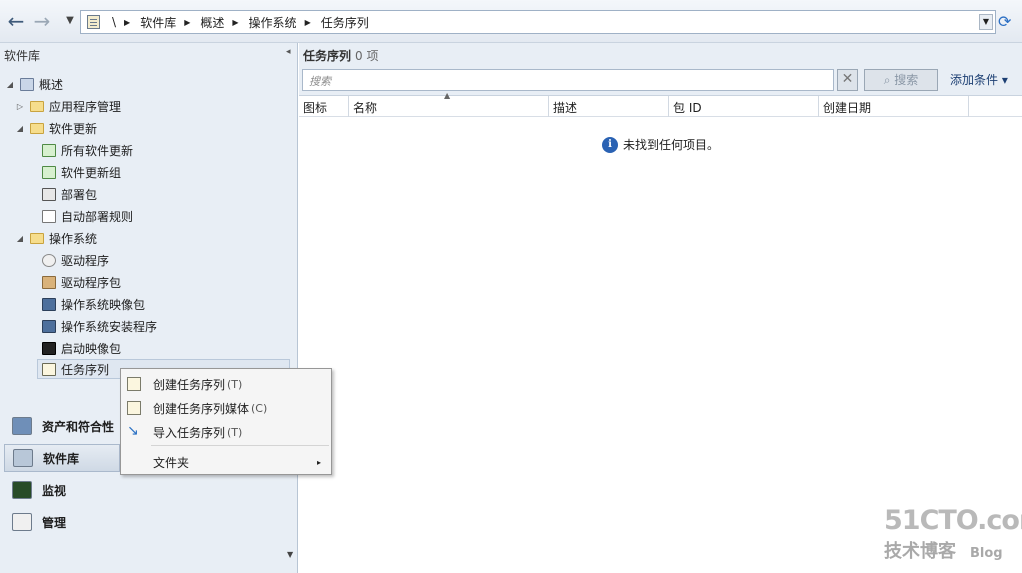 This screenshot has height=573, width=1022. I want to click on menu-item-create-task-sequence: 创建任务序列 (T), so click(226, 384).